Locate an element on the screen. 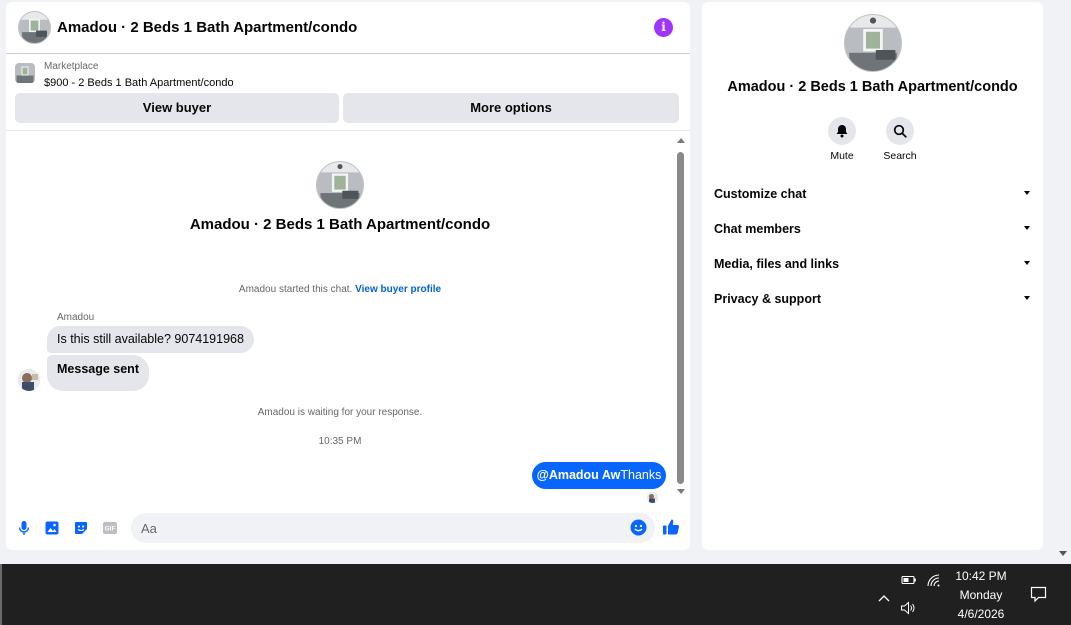 The width and height of the screenshot is (1071, 625). info-avatar is located at coordinates (873, 43).